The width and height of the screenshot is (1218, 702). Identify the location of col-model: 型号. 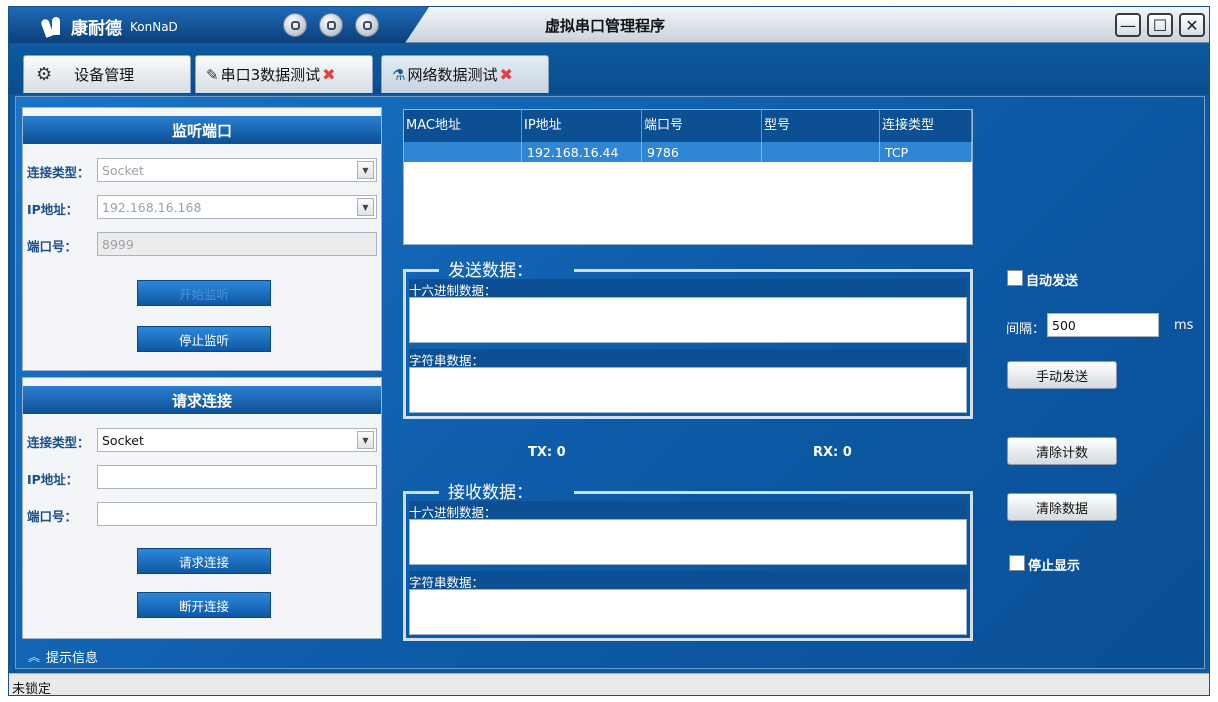
(821, 126).